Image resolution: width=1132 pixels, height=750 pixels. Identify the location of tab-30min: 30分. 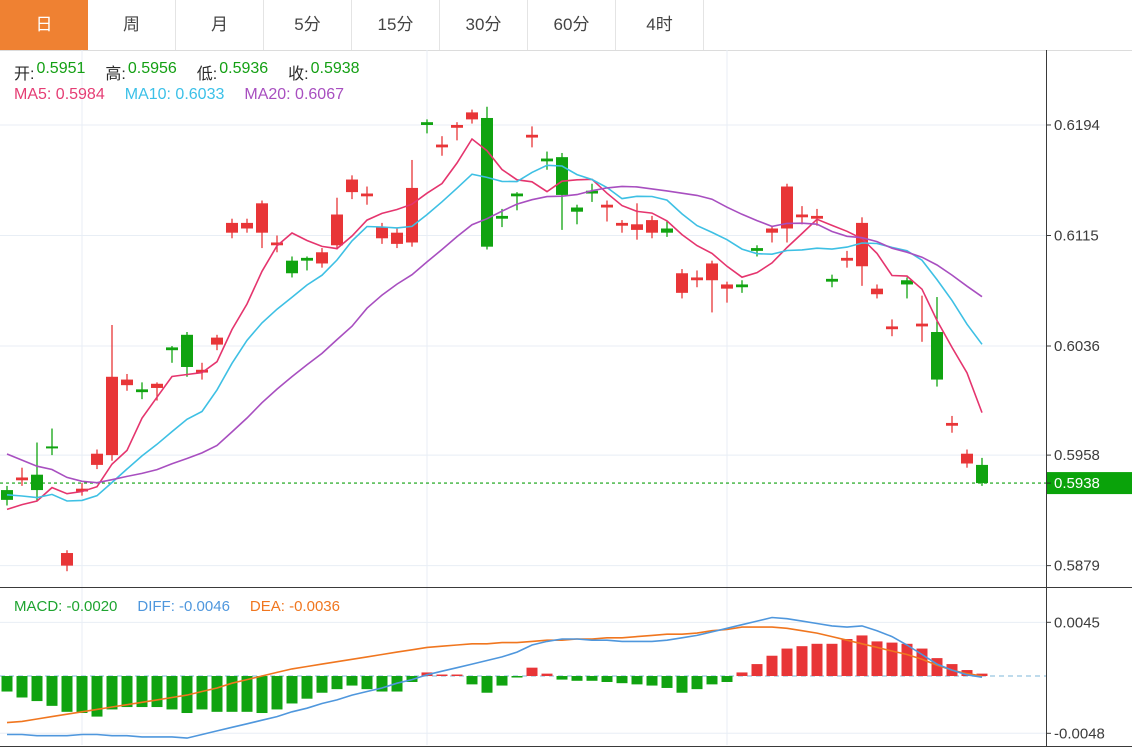
(484, 25).